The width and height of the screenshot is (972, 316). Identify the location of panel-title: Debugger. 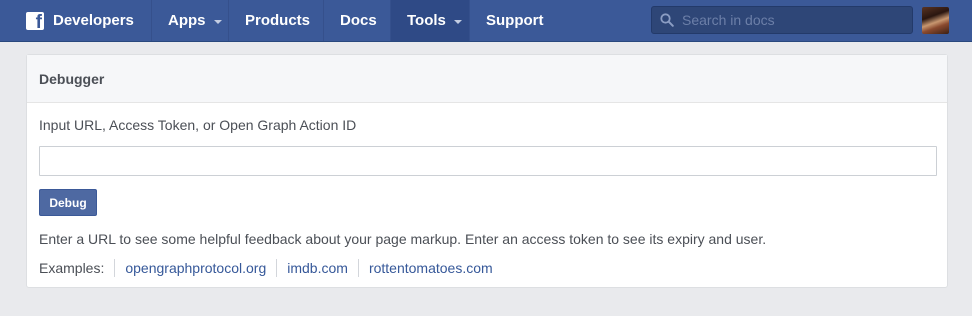
(487, 79).